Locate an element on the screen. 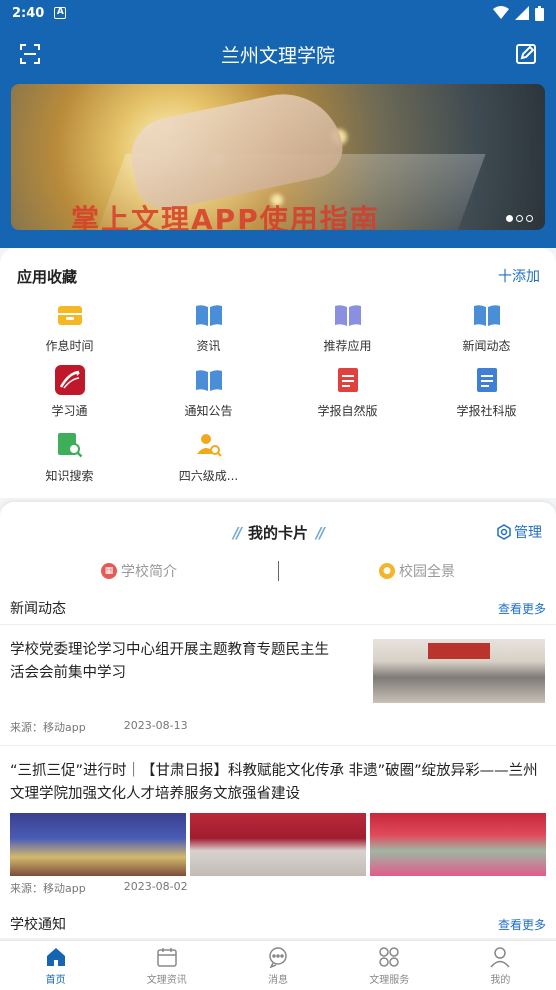 This screenshot has height=990, width=556. notices-section-header: 学校通知 查看更多 is located at coordinates (278, 924).